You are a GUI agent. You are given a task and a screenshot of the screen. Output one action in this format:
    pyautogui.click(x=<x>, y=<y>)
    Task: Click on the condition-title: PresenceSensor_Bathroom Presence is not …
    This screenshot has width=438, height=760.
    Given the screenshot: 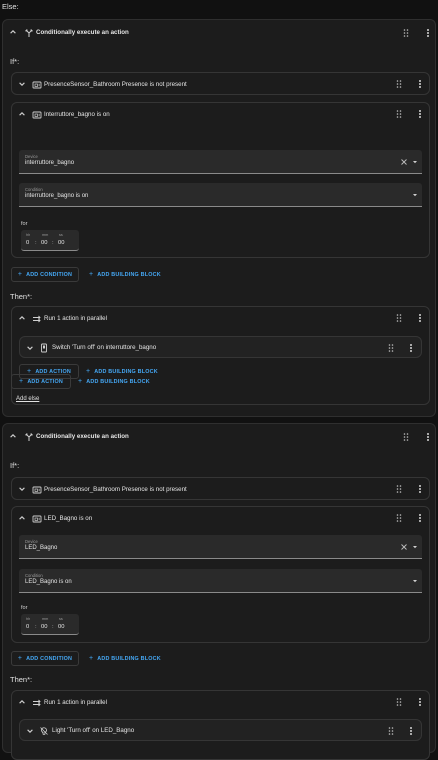 What is the action you would take?
    pyautogui.click(x=115, y=84)
    